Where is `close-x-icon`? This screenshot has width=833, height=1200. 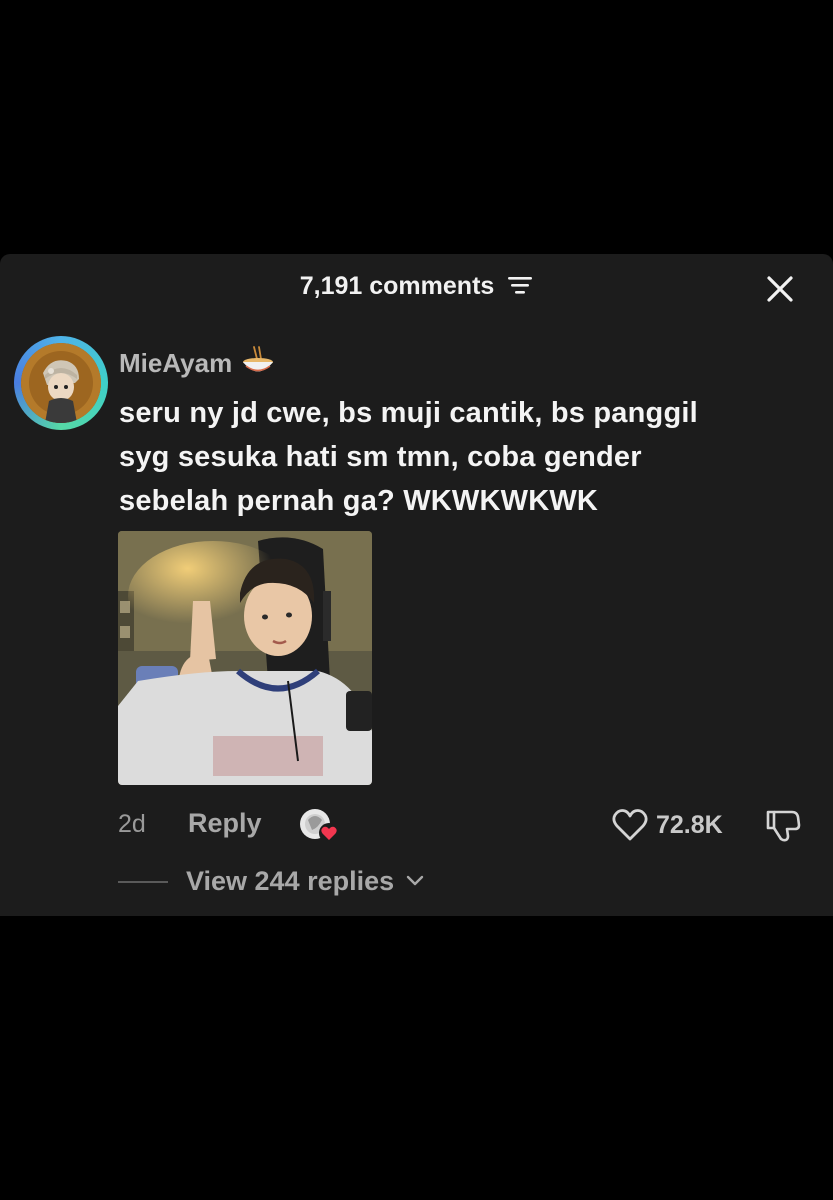 close-x-icon is located at coordinates (780, 289).